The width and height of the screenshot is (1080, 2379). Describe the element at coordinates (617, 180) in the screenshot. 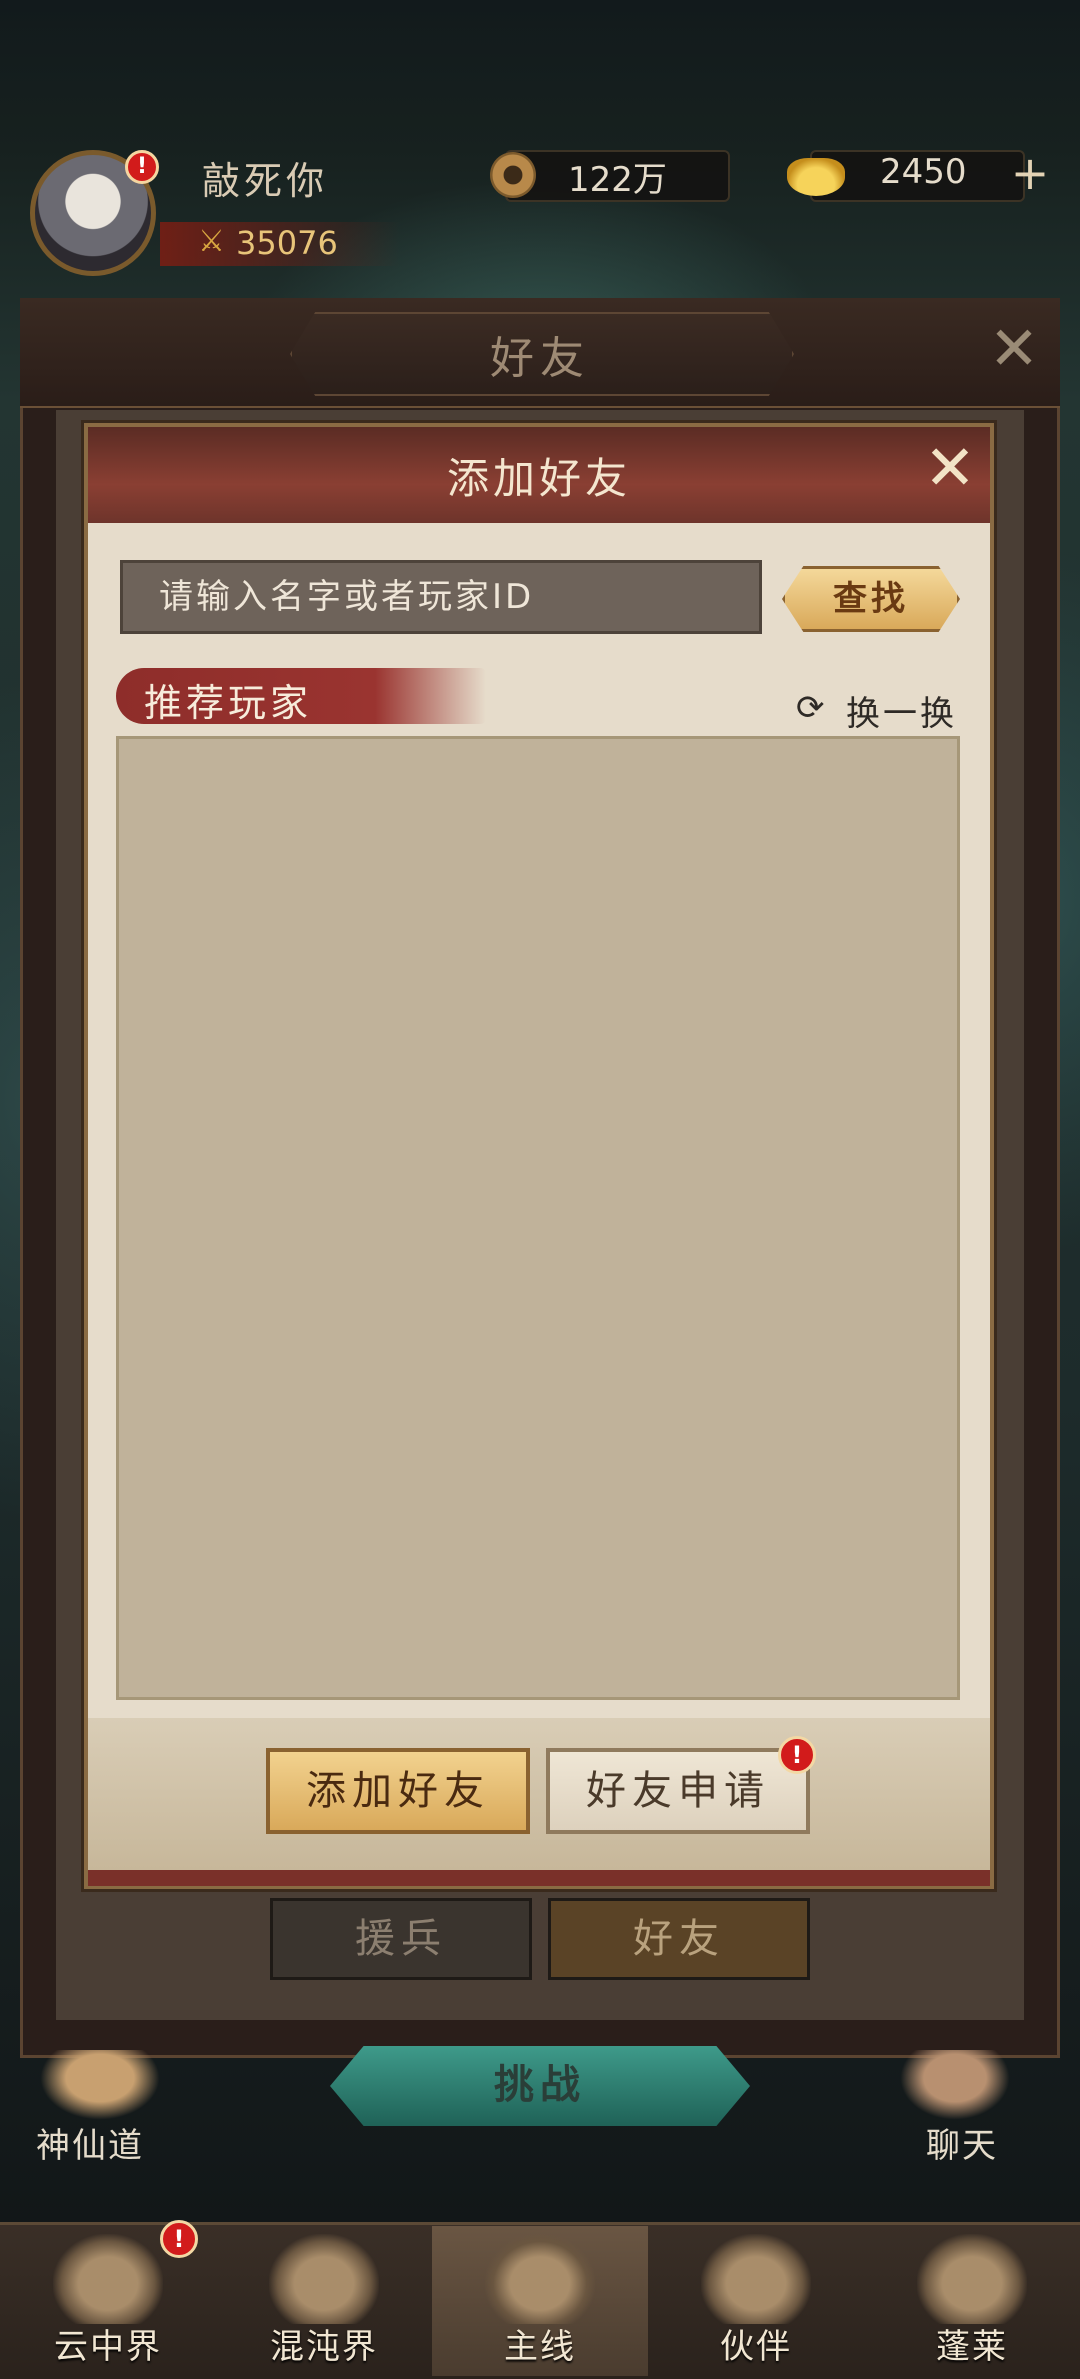

I see `coin-amount: 122万` at that location.